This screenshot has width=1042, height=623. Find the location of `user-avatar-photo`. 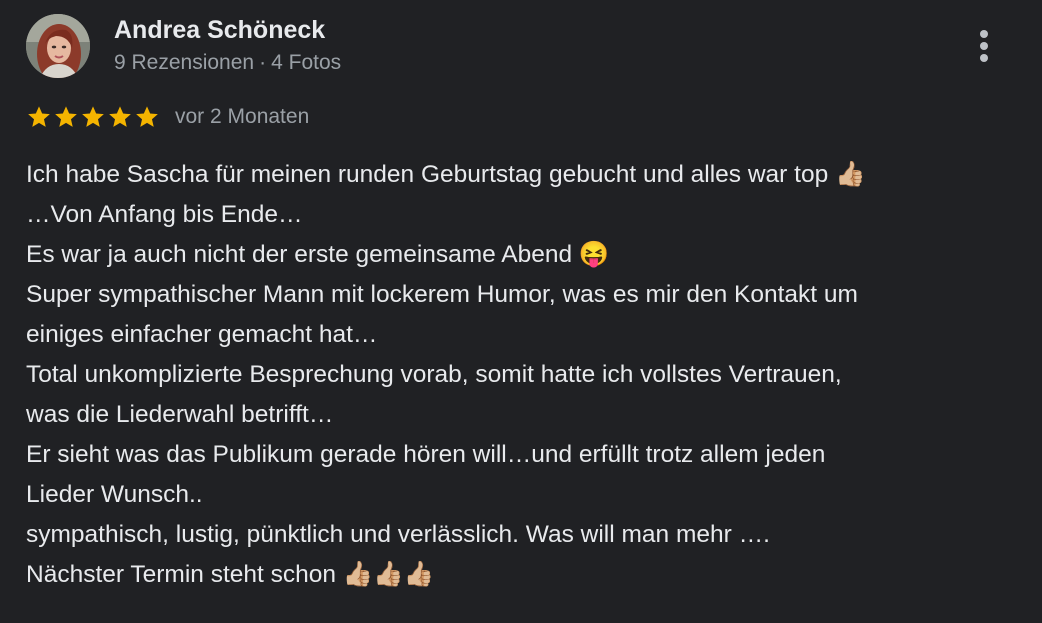

user-avatar-photo is located at coordinates (58, 46).